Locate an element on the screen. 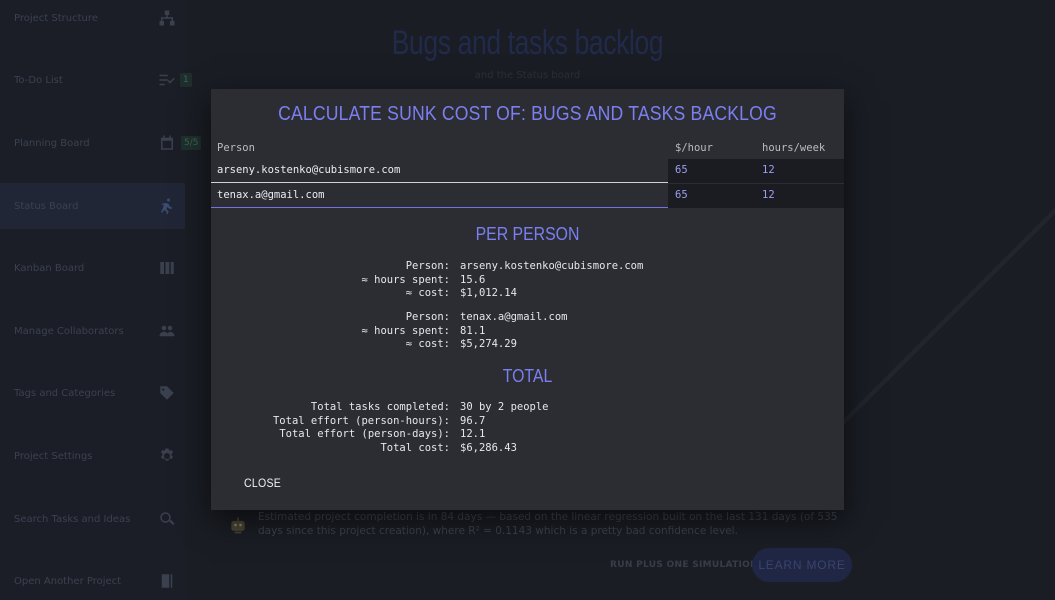 This screenshot has width=1055, height=600. person-value: tenax.a@gmail.com is located at coordinates (514, 317).